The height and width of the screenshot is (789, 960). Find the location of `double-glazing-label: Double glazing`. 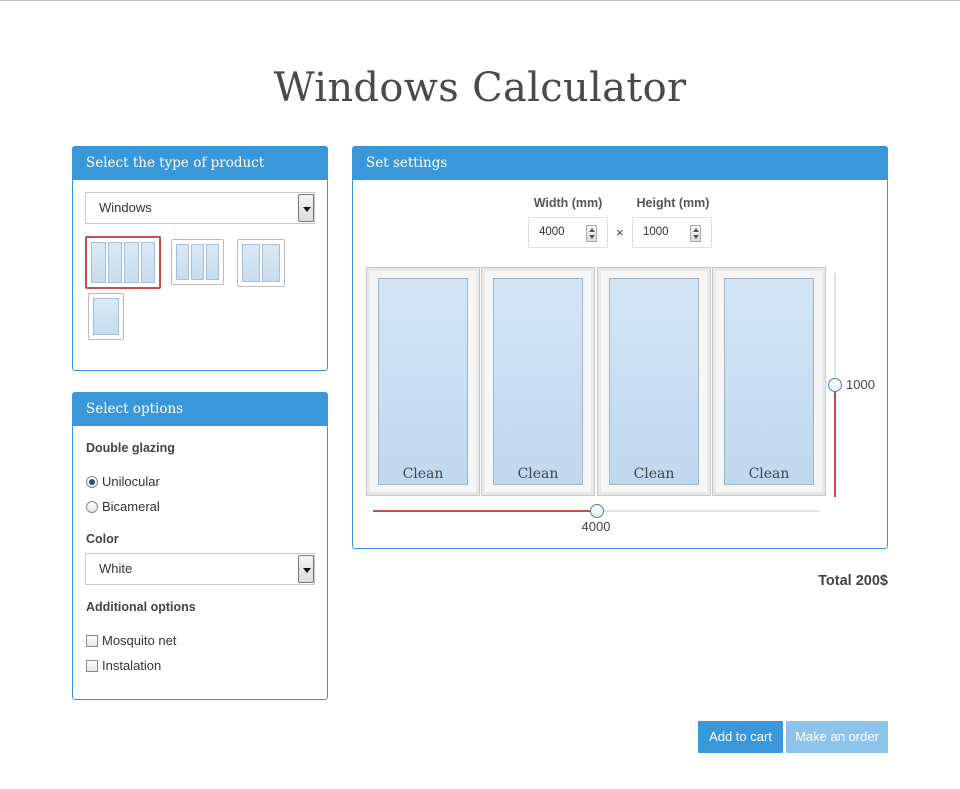

double-glazing-label: Double glazing is located at coordinates (130, 448).